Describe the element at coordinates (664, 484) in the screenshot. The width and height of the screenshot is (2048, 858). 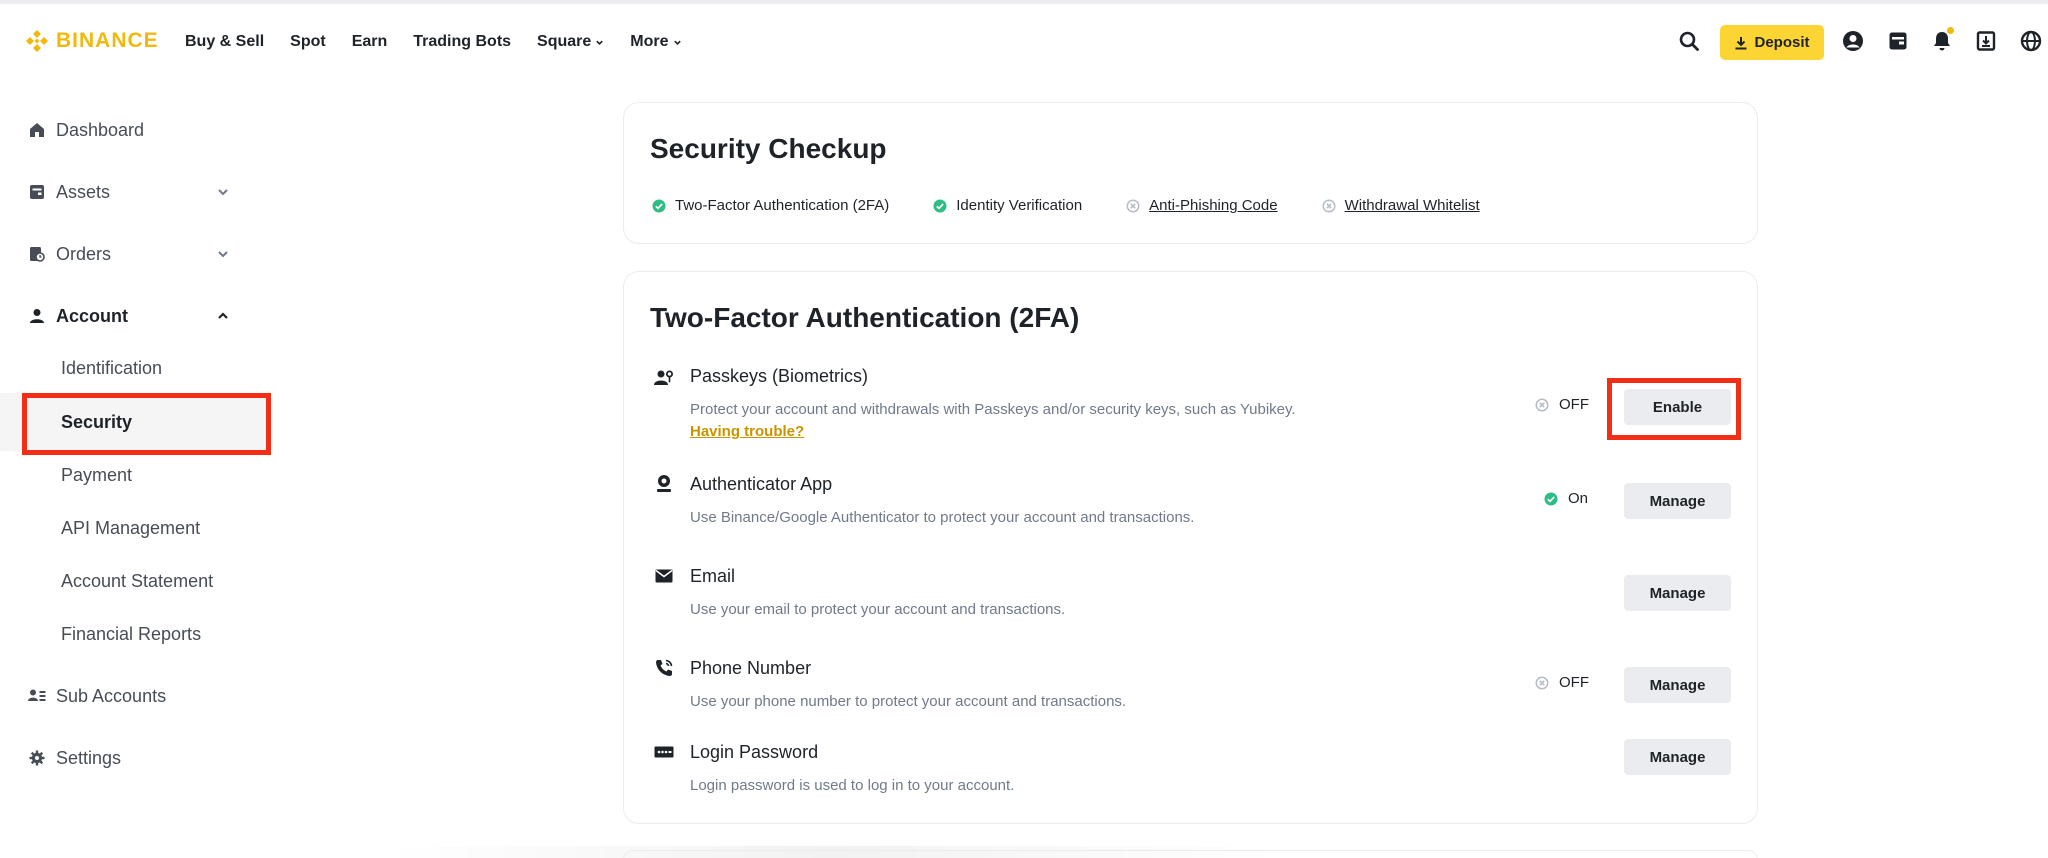
I see `authenticator-icon` at that location.